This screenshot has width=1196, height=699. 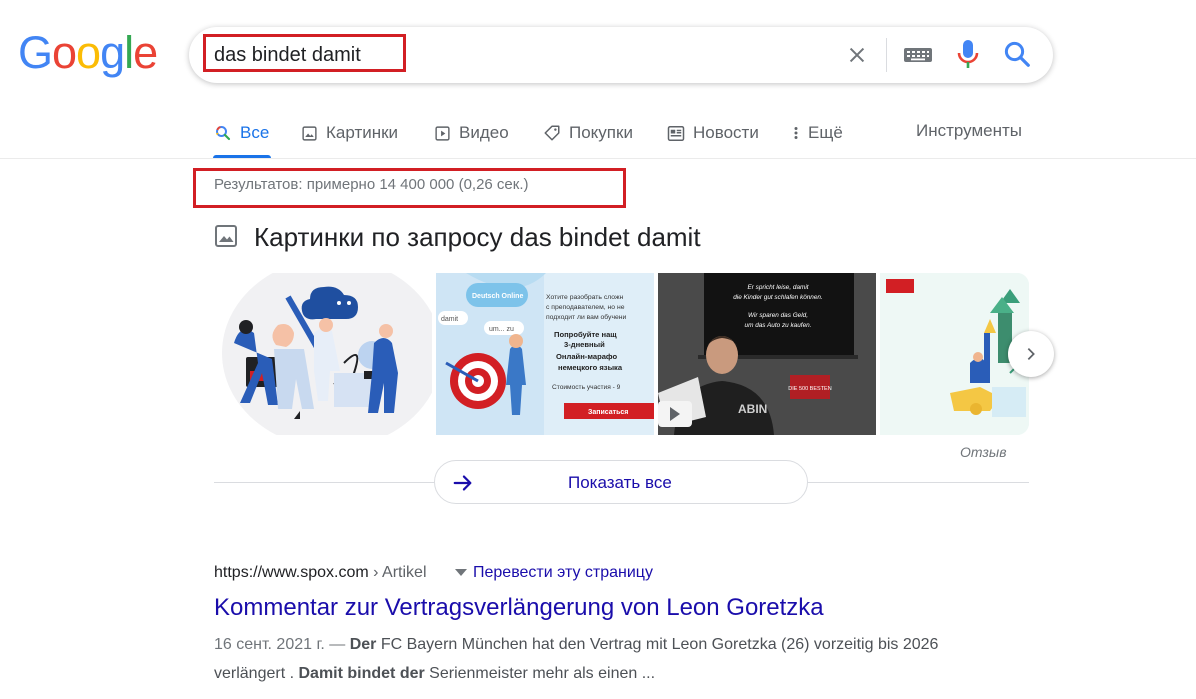 What do you see at coordinates (969, 131) in the screenshot?
I see `tools-button: Инструменты` at bounding box center [969, 131].